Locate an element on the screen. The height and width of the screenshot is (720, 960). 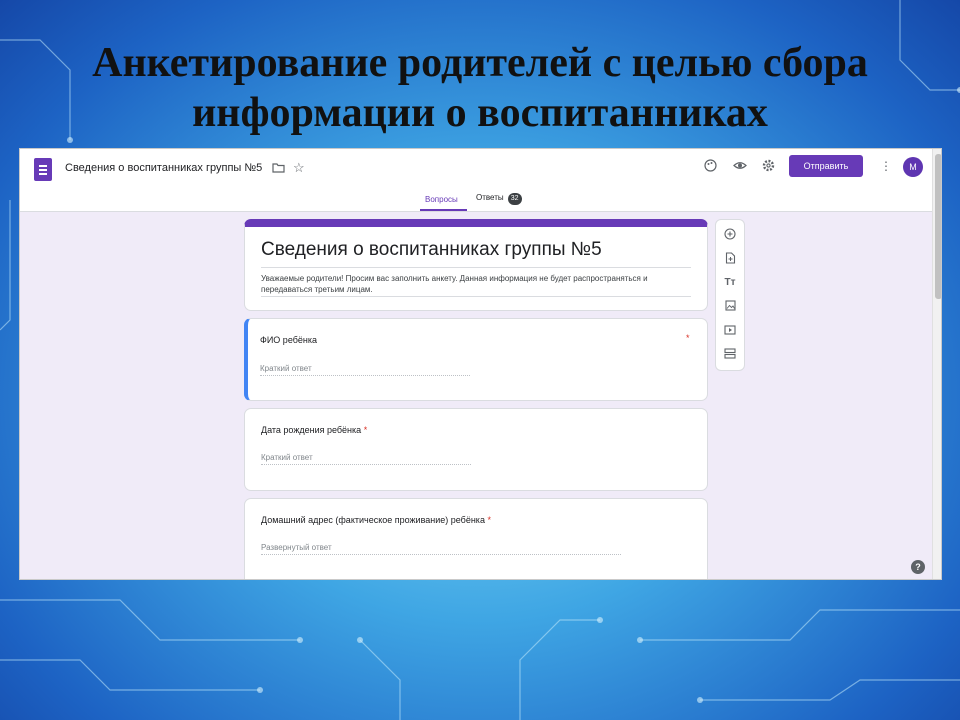
document-title: Сведения о воспитанниках группы №5 is located at coordinates (163, 168).